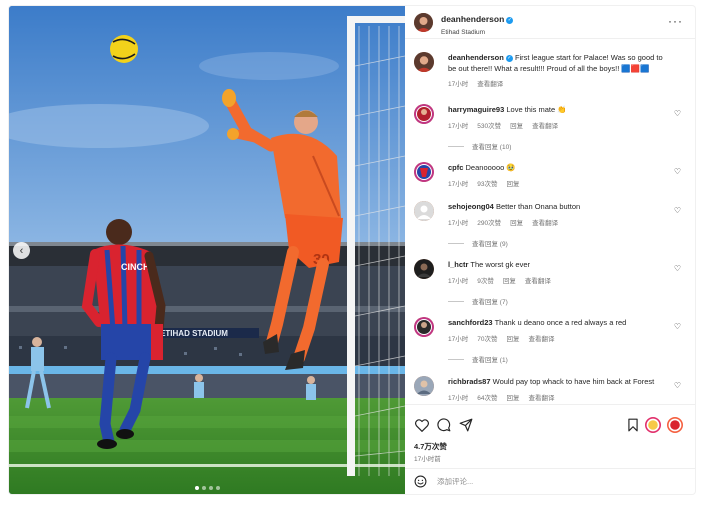 This screenshot has width=716, height=505. I want to click on comment-username: l_hctr, so click(458, 264).